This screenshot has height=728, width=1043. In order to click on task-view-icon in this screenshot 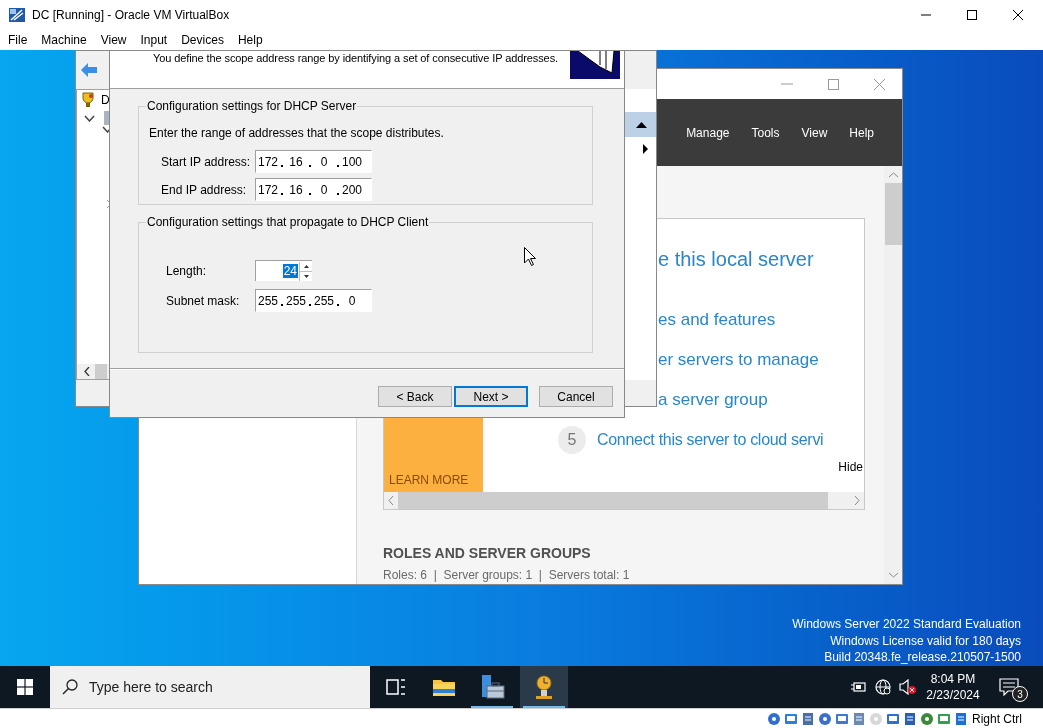, I will do `click(396, 687)`.